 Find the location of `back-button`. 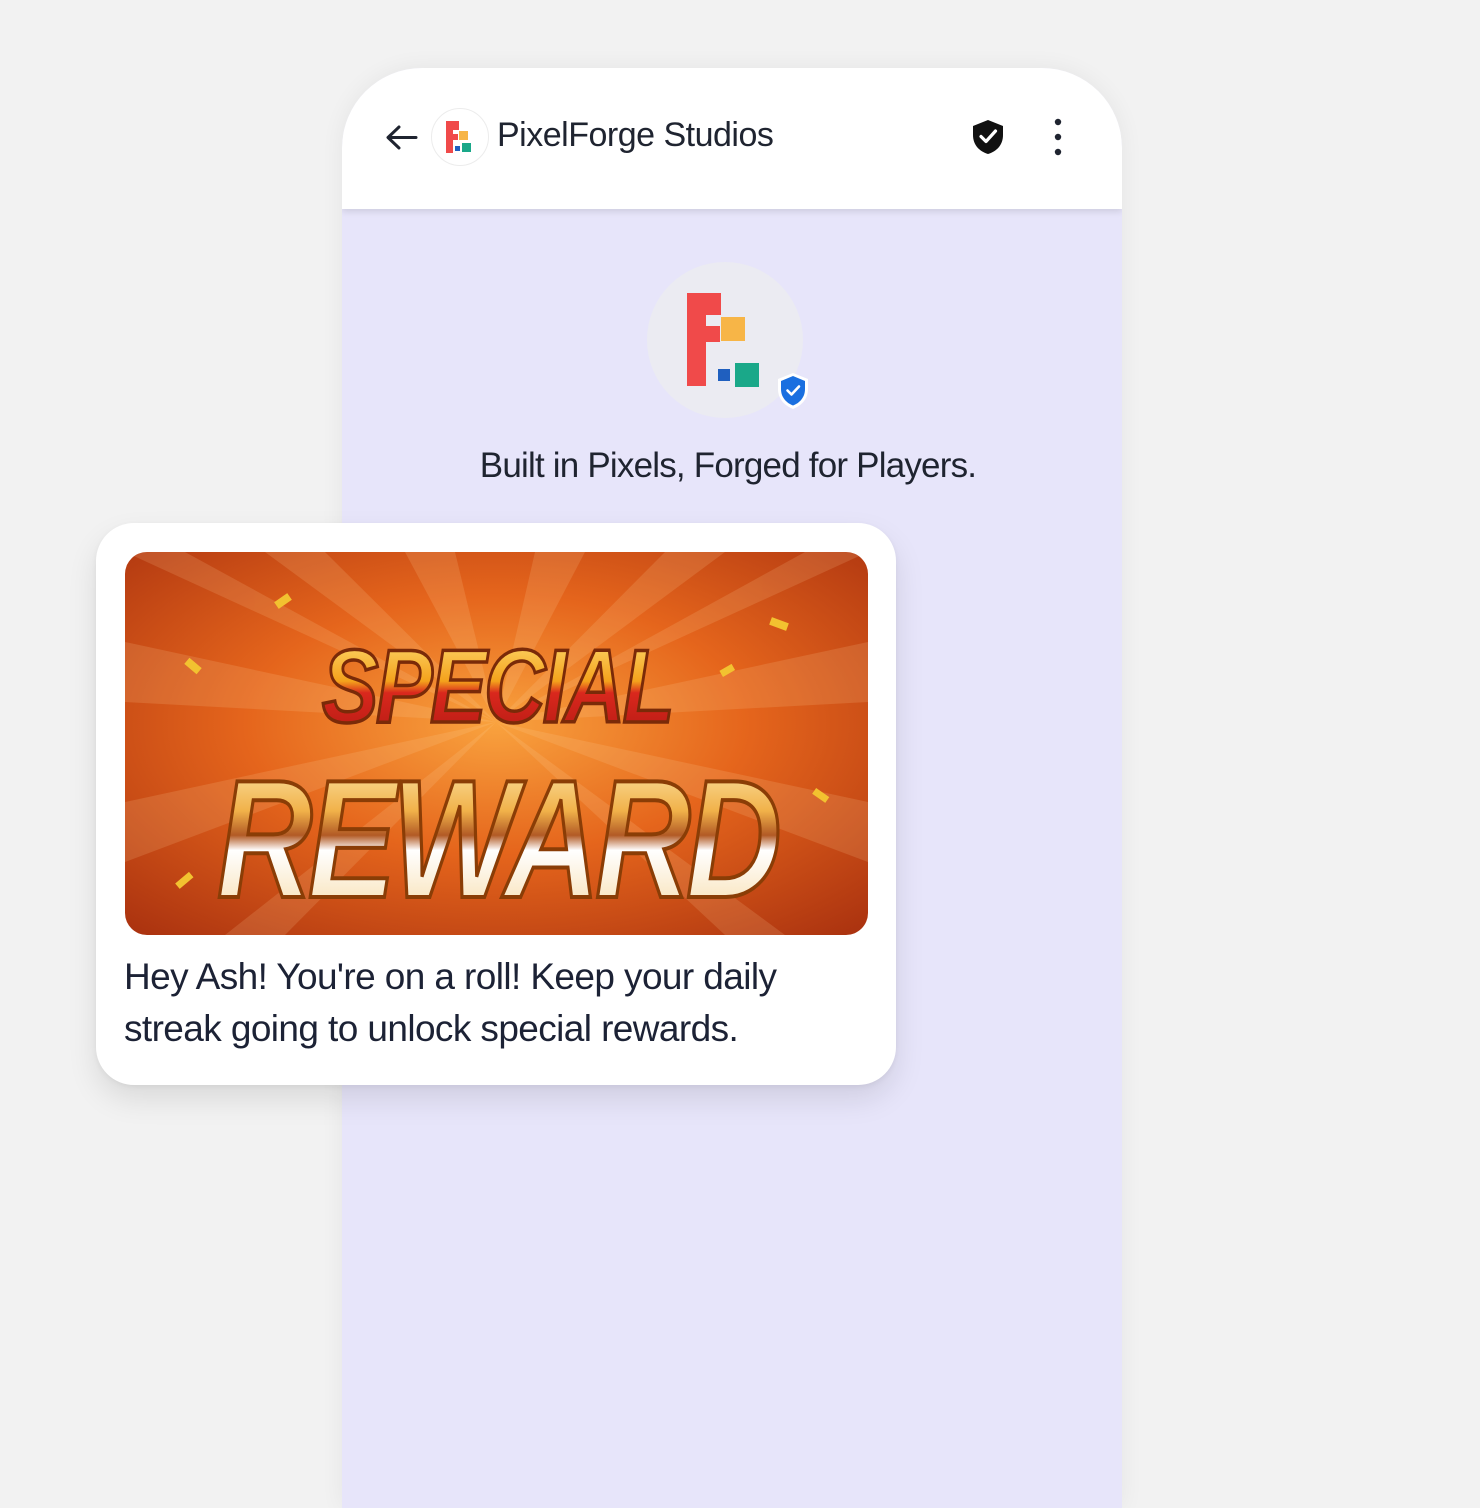

back-button is located at coordinates (402, 138).